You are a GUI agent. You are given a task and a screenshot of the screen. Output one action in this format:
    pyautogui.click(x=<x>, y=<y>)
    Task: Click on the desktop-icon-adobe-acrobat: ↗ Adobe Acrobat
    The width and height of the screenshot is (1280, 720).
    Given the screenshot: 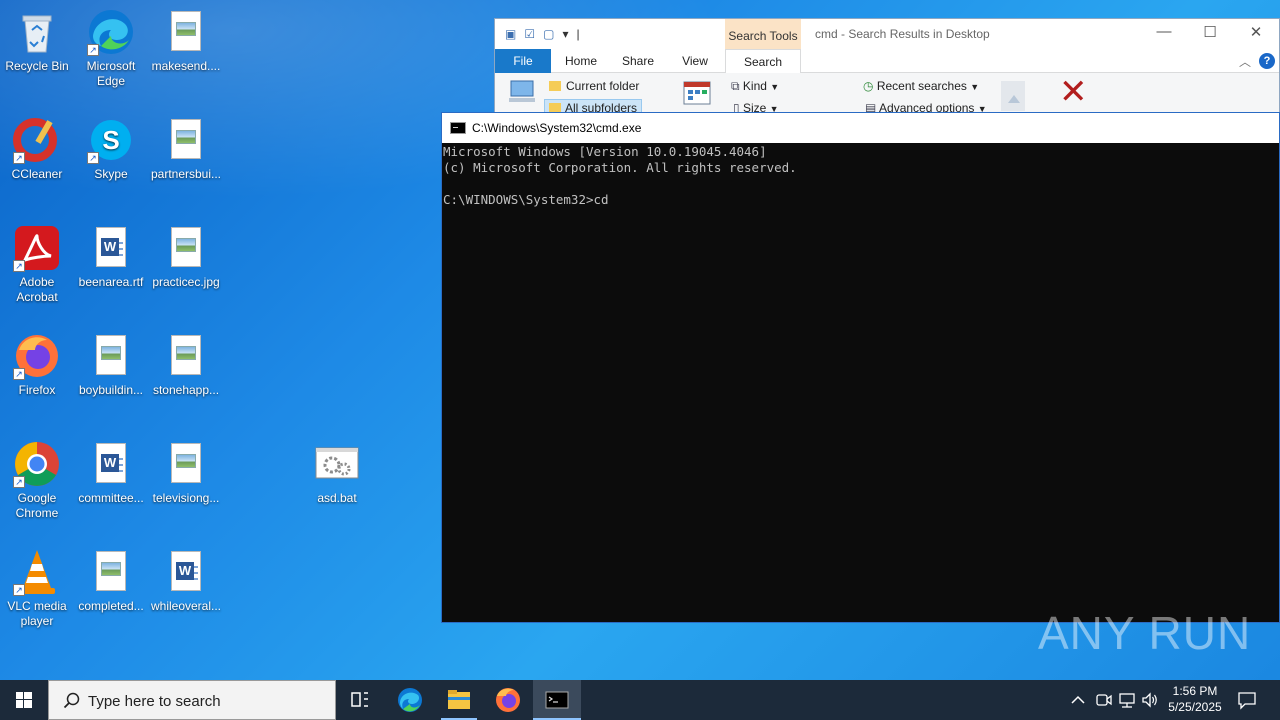 What is the action you would take?
    pyautogui.click(x=37, y=264)
    